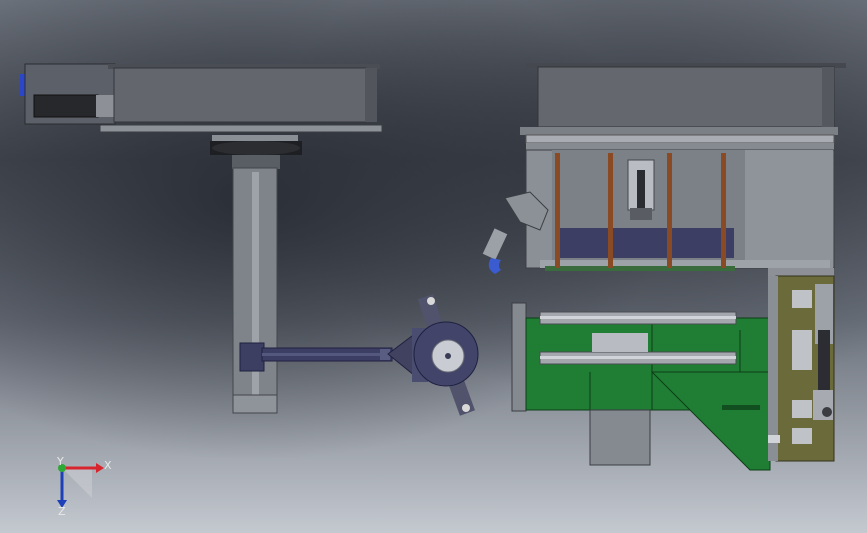  What do you see at coordinates (256, 152) in the screenshot?
I see `bearing-flange` at bounding box center [256, 152].